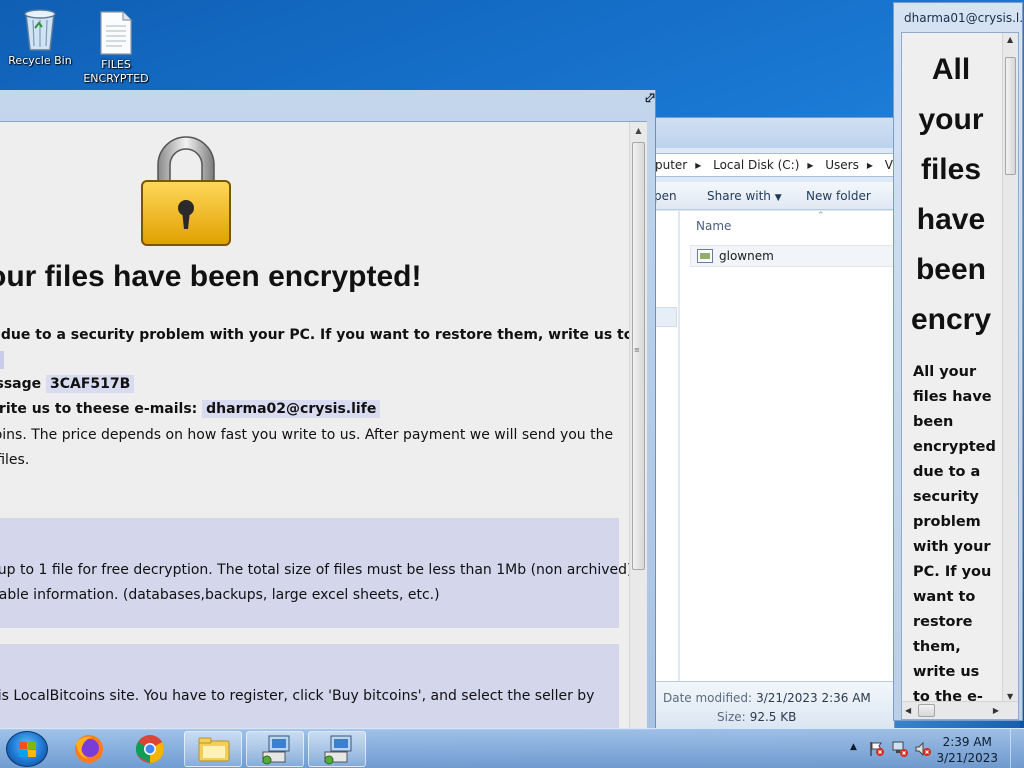 This screenshot has height=768, width=1024. I want to click on windows-logo-icon, so click(28, 750).